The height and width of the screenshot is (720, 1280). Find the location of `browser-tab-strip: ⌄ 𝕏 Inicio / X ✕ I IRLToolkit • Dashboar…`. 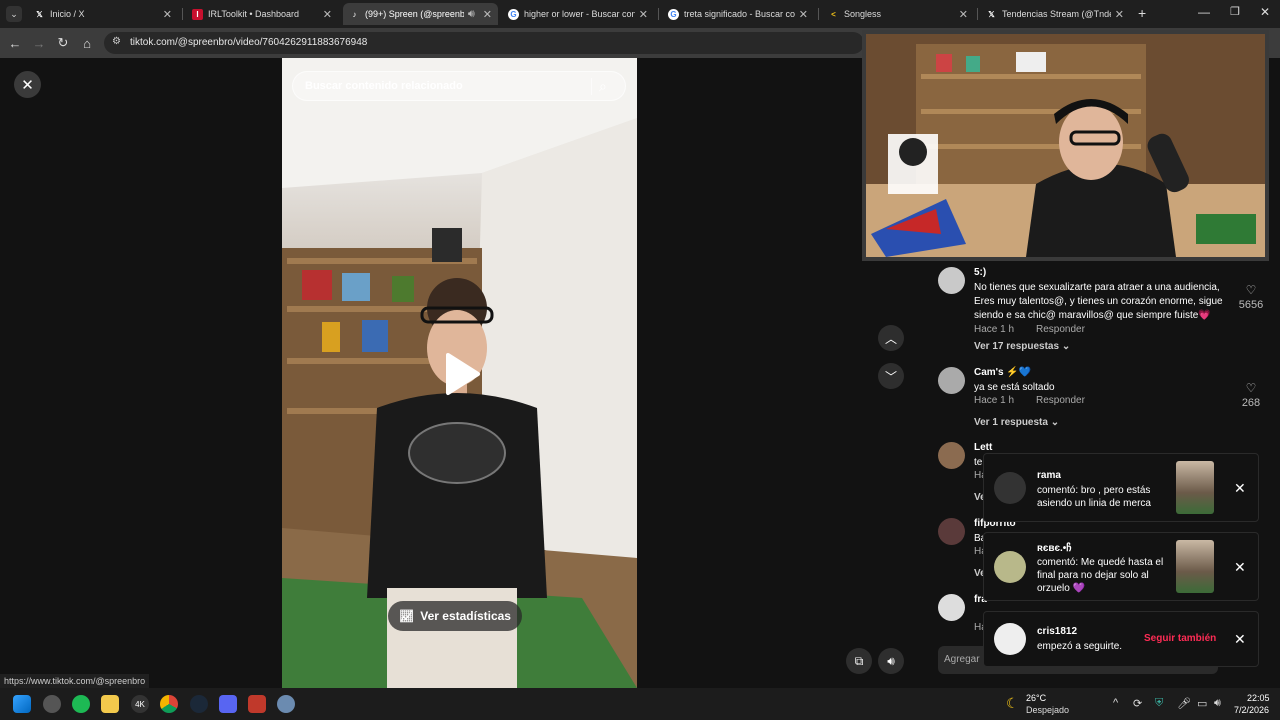

browser-tab-strip: ⌄ 𝕏 Inicio / X ✕ I IRLToolkit • Dashboar… is located at coordinates (640, 14).